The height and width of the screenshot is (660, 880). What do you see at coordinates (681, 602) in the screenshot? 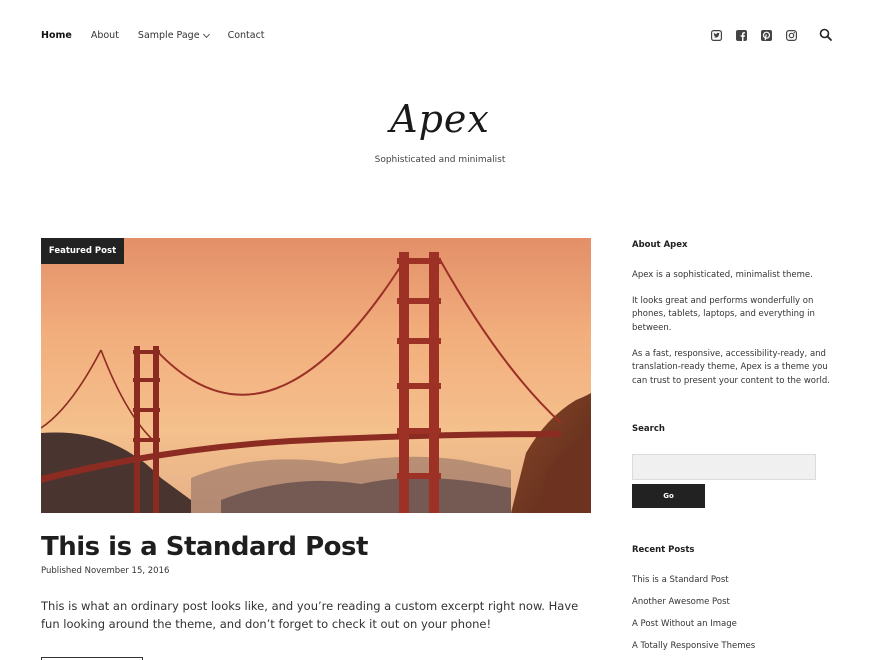
I see `recent-post-link: Another Awesome Post` at bounding box center [681, 602].